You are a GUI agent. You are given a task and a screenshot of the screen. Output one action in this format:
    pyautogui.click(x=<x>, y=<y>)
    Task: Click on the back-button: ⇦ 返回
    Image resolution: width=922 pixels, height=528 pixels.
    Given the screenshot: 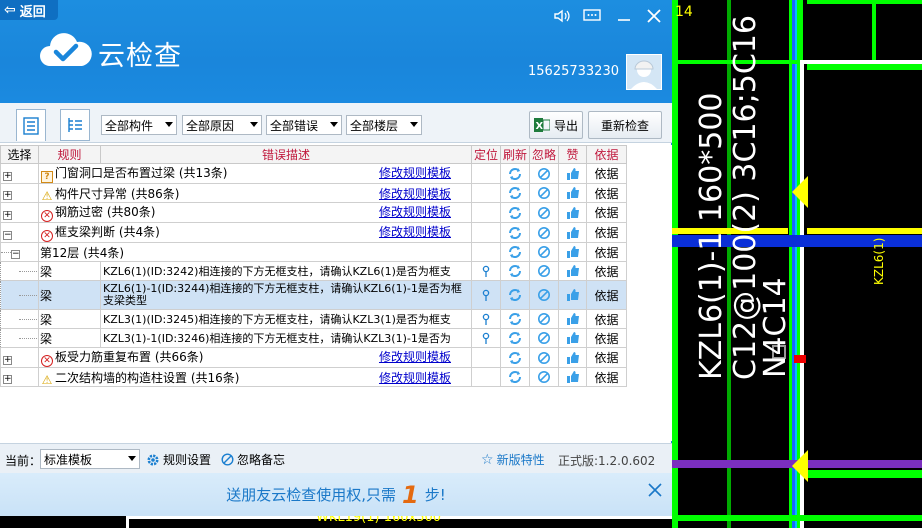 What is the action you would take?
    pyautogui.click(x=29, y=10)
    